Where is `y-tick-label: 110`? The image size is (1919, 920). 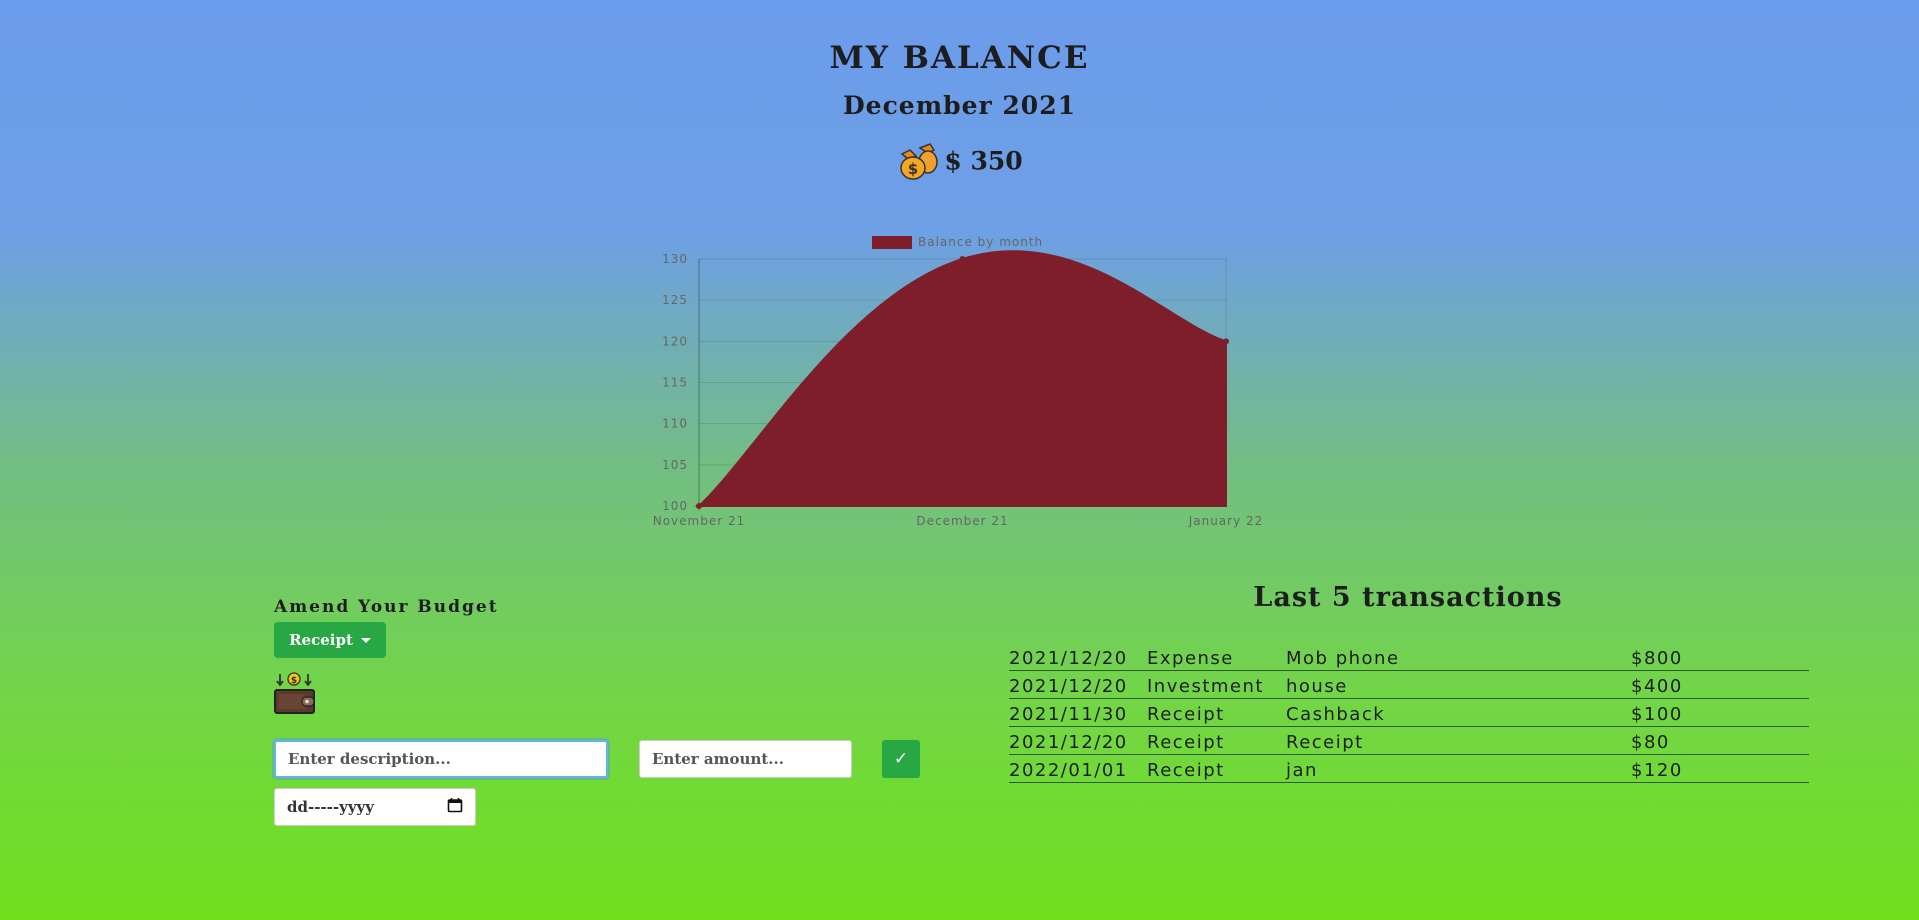
y-tick-label: 110 is located at coordinates (675, 424).